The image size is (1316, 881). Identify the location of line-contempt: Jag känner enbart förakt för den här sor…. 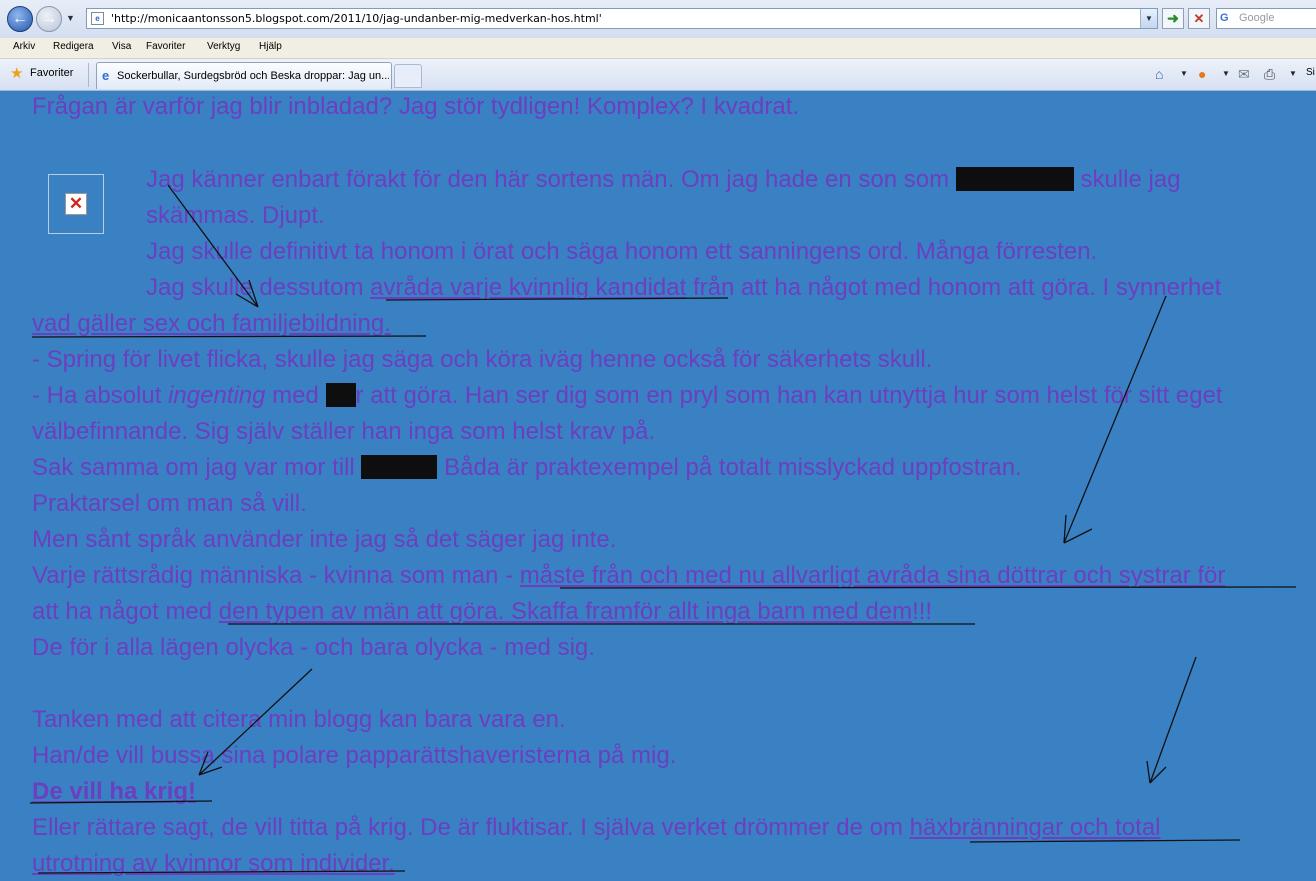
(663, 179).